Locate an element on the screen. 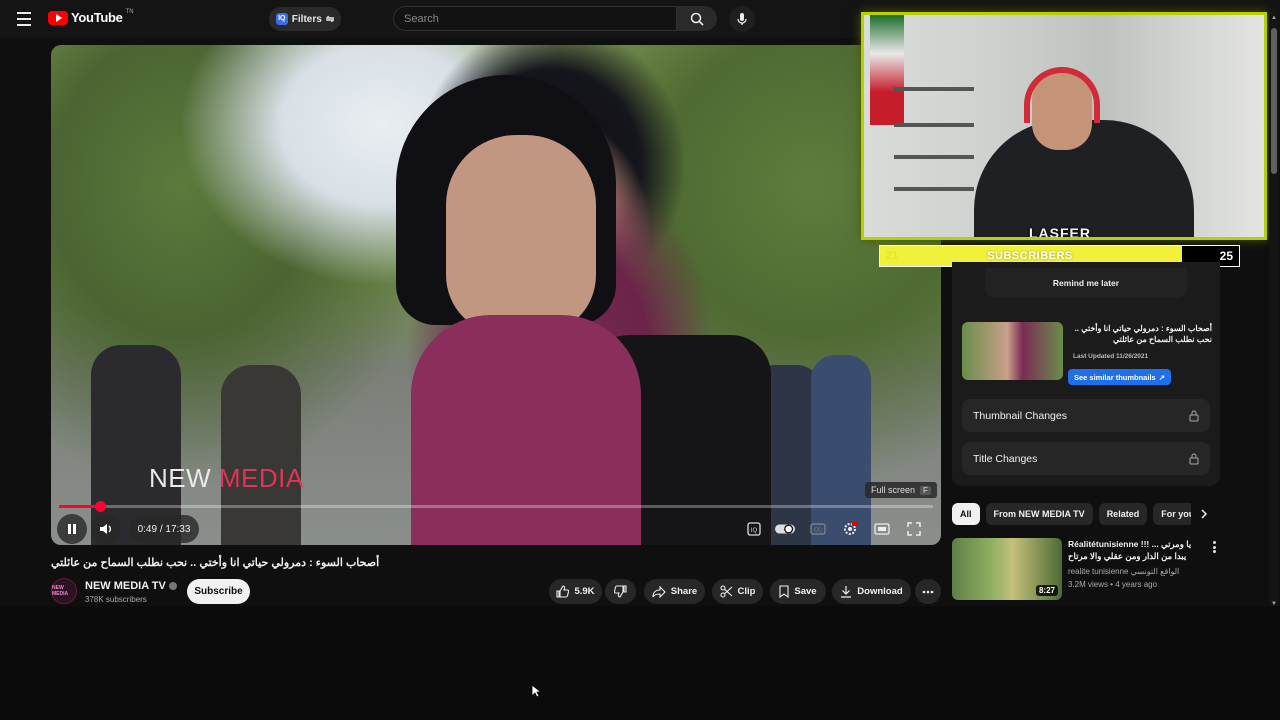  save-button: Save is located at coordinates (798, 591).